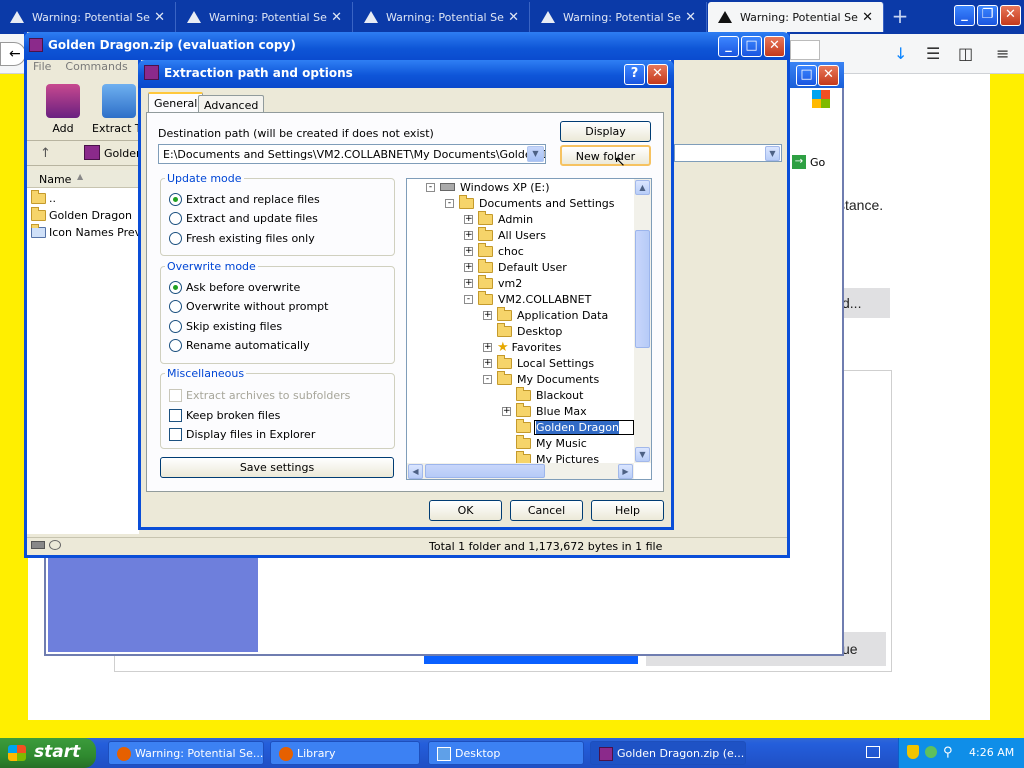 The height and width of the screenshot is (768, 1024). What do you see at coordinates (751, 46) in the screenshot?
I see `winrar-maximize-button: □` at bounding box center [751, 46].